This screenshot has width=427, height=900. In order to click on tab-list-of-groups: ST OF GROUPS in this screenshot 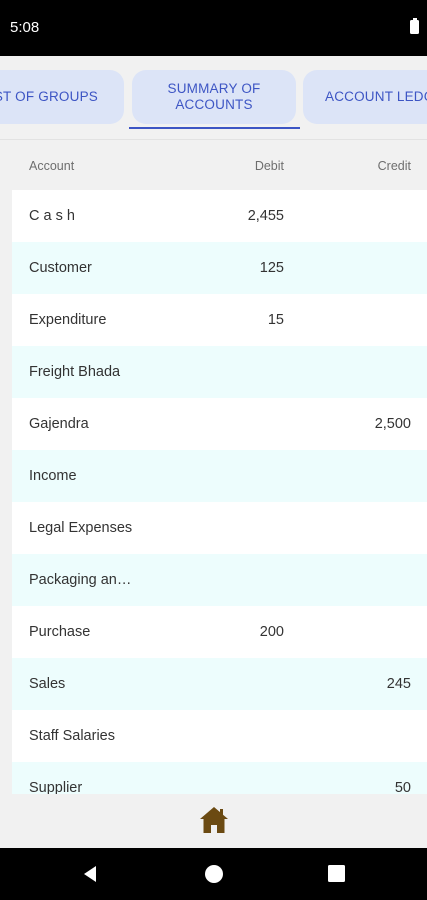, I will do `click(62, 97)`.